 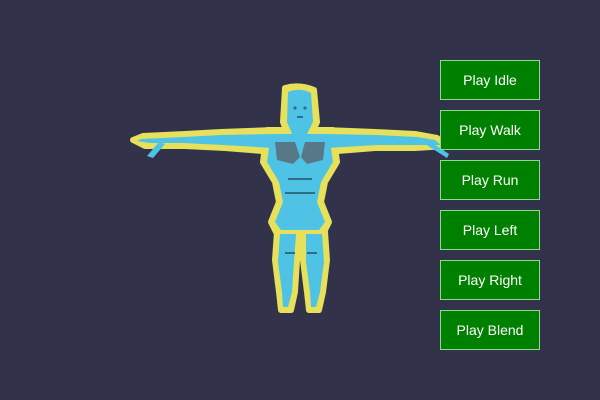 I want to click on play-idle-button: Play Idle, so click(x=490, y=80).